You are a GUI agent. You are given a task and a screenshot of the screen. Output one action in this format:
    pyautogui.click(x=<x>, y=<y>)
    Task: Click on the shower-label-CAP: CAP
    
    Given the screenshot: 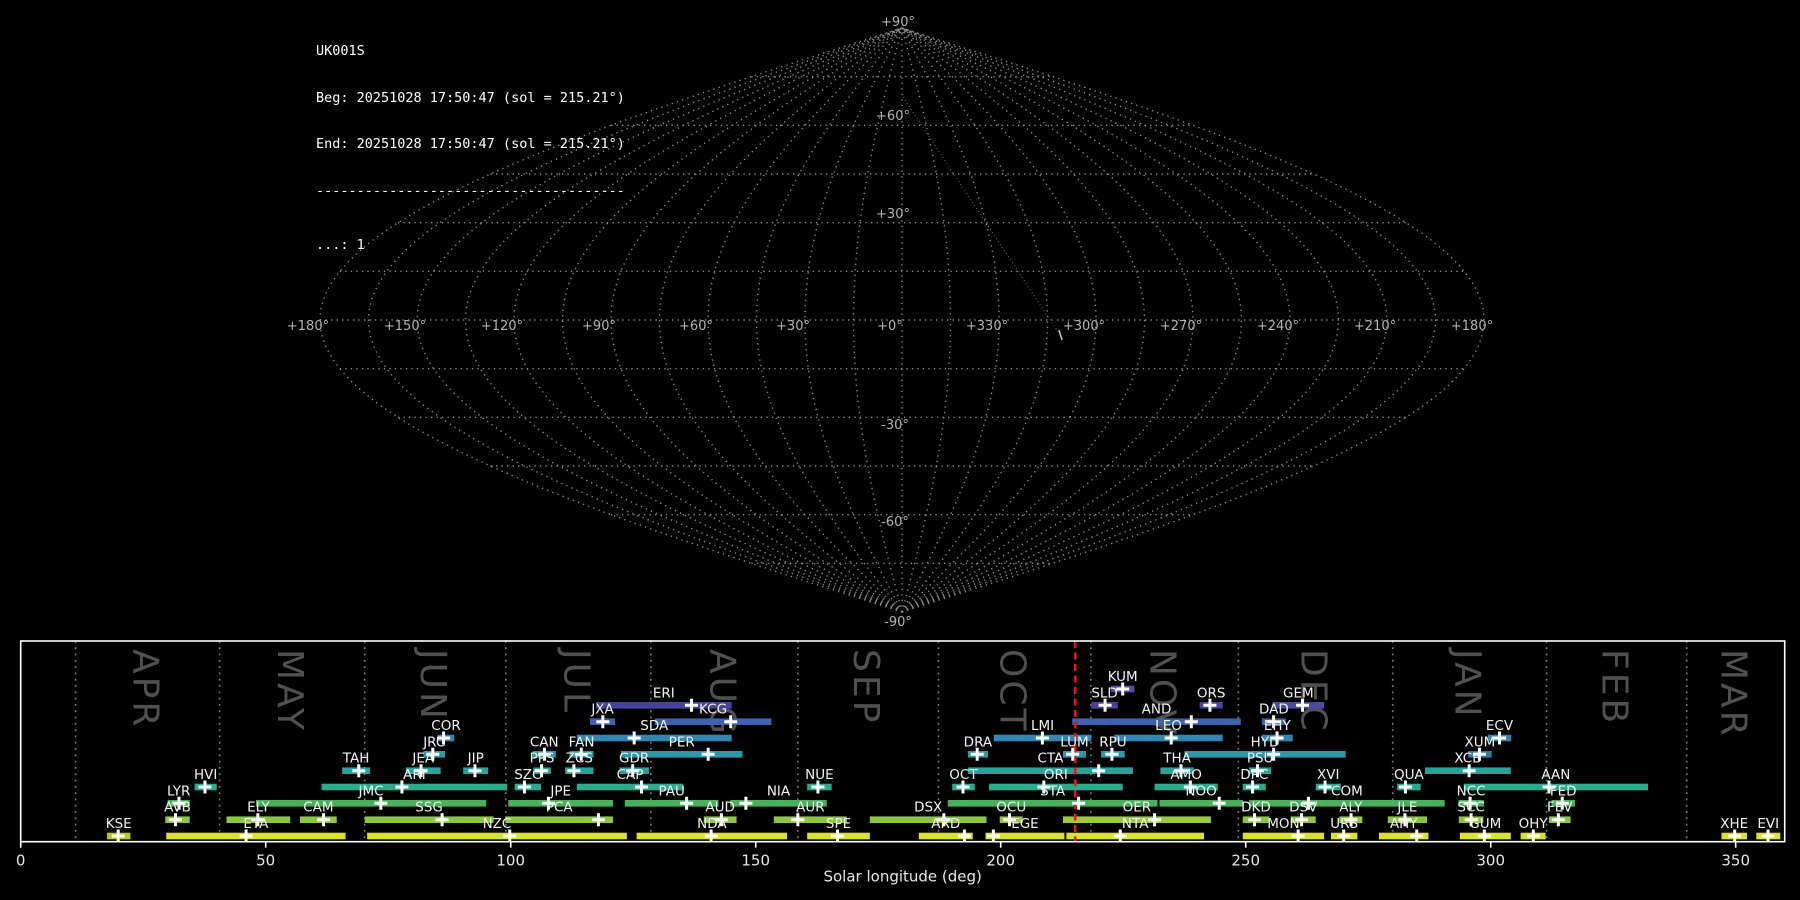 What is the action you would take?
    pyautogui.click(x=630, y=775)
    